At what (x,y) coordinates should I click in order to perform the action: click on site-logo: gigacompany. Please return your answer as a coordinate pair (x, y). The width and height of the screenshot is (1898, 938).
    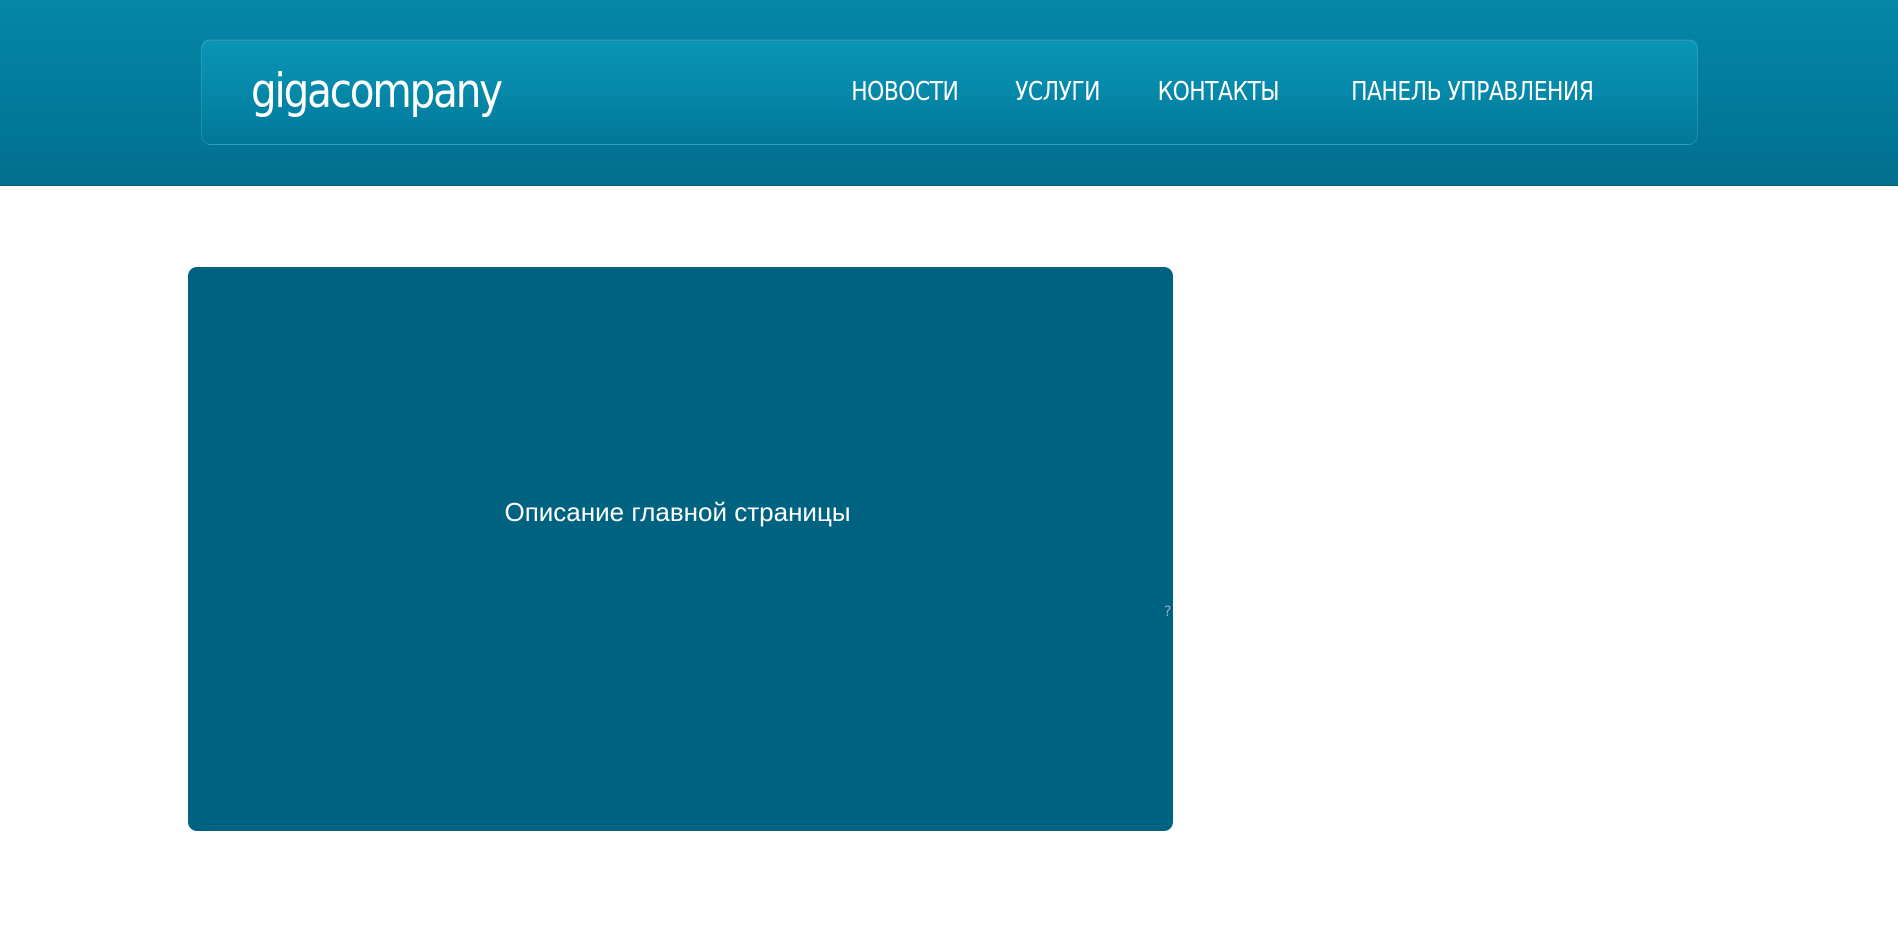
    Looking at the image, I should click on (377, 92).